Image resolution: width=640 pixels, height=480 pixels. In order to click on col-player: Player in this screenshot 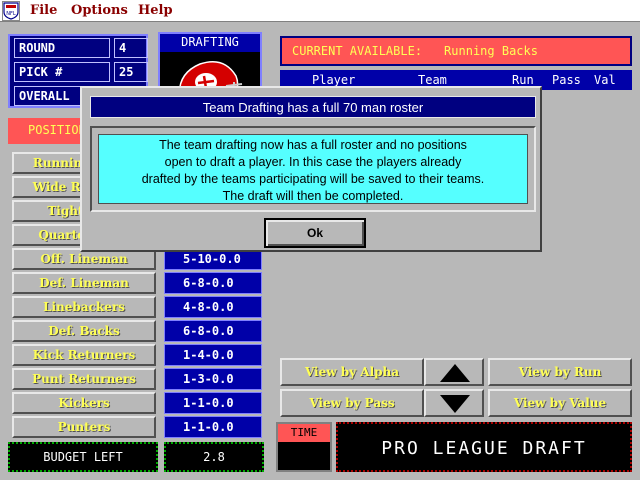, I will do `click(333, 80)`.